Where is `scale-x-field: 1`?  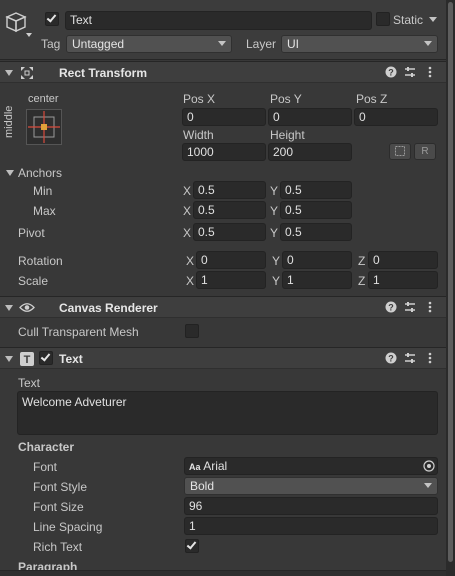 scale-x-field: 1 is located at coordinates (231, 280).